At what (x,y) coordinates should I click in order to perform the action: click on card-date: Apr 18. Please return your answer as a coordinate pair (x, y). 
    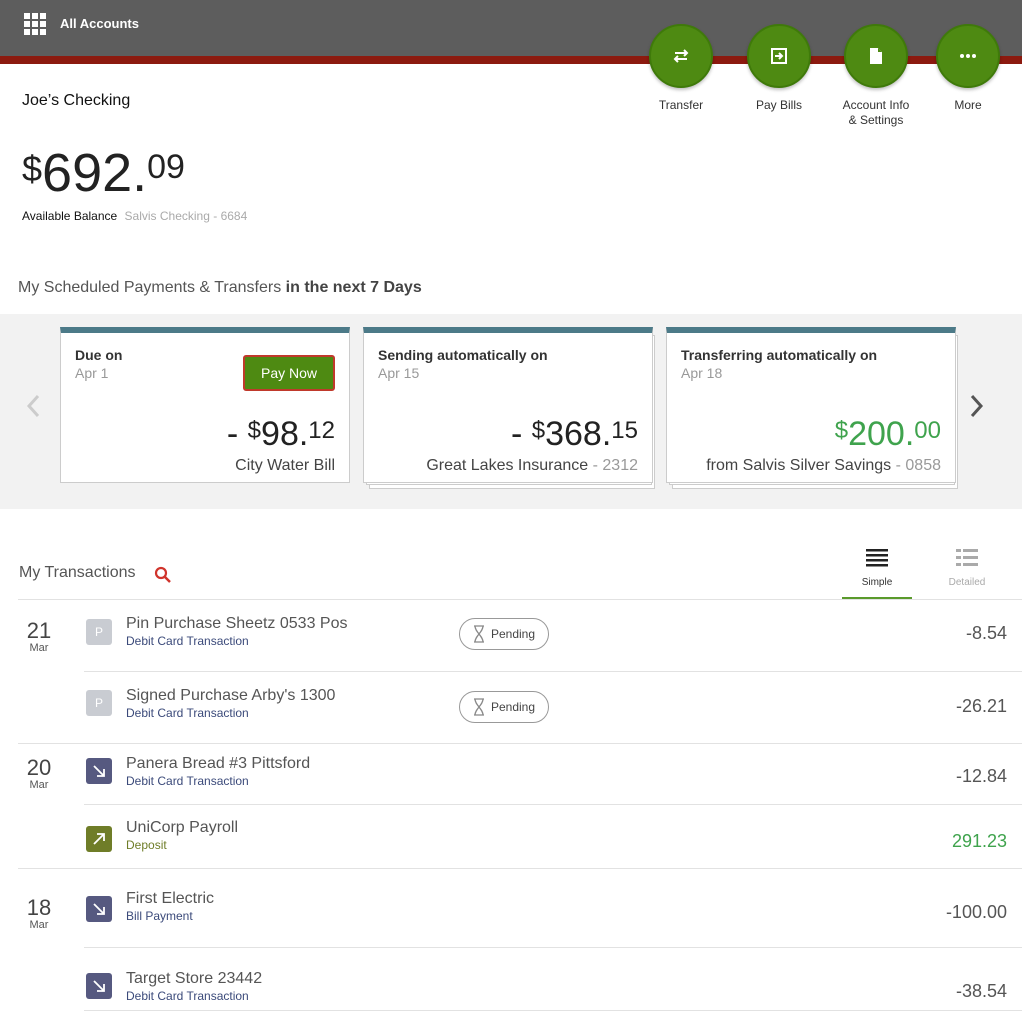
    Looking at the image, I should click on (702, 373).